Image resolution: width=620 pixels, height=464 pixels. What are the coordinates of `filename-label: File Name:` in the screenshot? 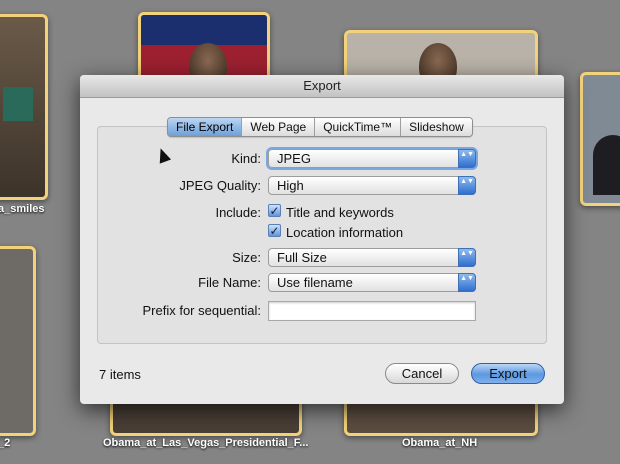 It's located at (229, 282).